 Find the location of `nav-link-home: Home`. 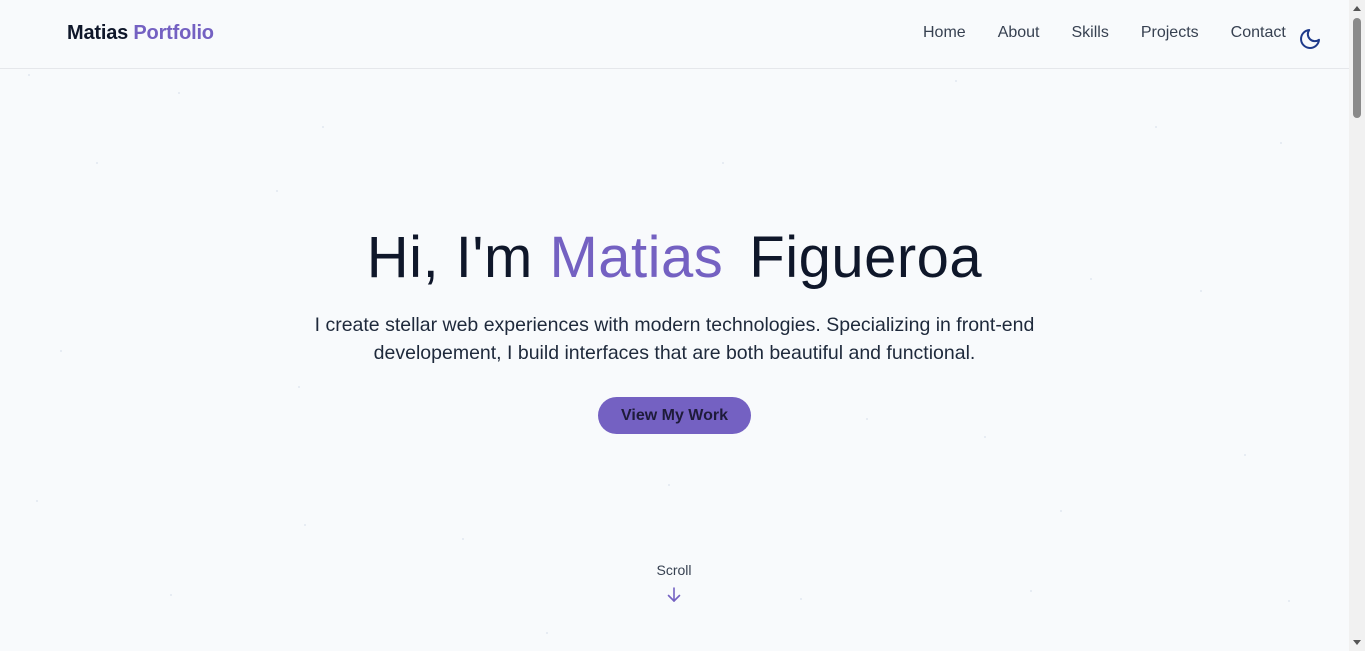

nav-link-home: Home is located at coordinates (944, 33).